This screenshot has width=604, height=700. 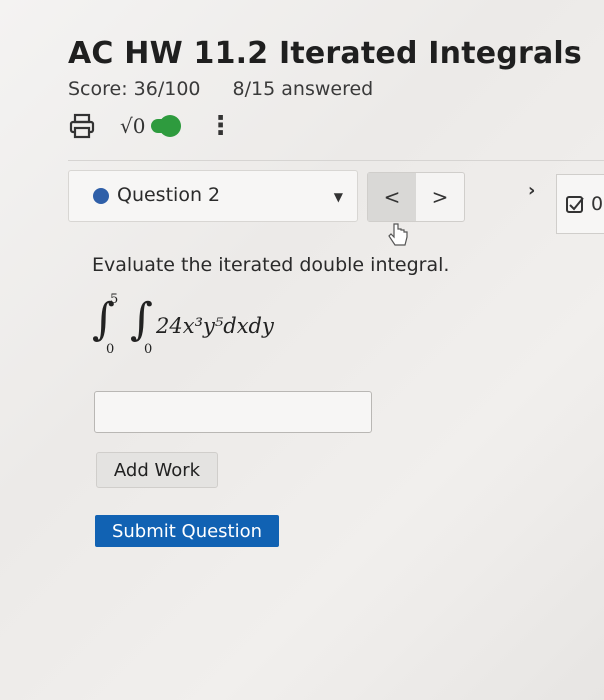 What do you see at coordinates (233, 412) in the screenshot?
I see `answer-input` at bounding box center [233, 412].